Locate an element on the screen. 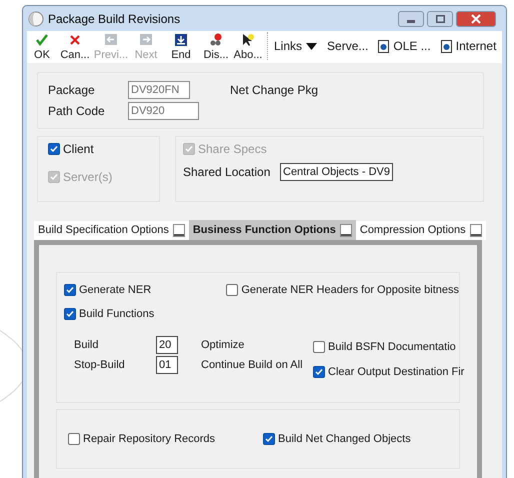 The width and height of the screenshot is (514, 478). tab: Compression Options is located at coordinates (421, 230).